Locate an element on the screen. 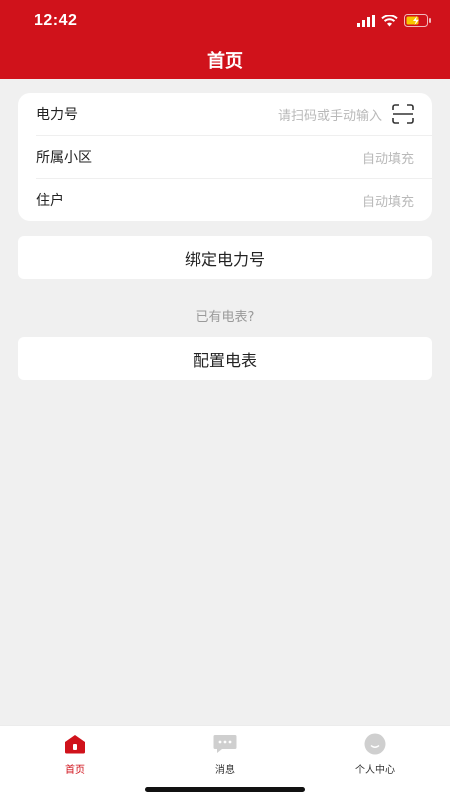 This screenshot has height=800, width=450. battery-icon is located at coordinates (417, 20).